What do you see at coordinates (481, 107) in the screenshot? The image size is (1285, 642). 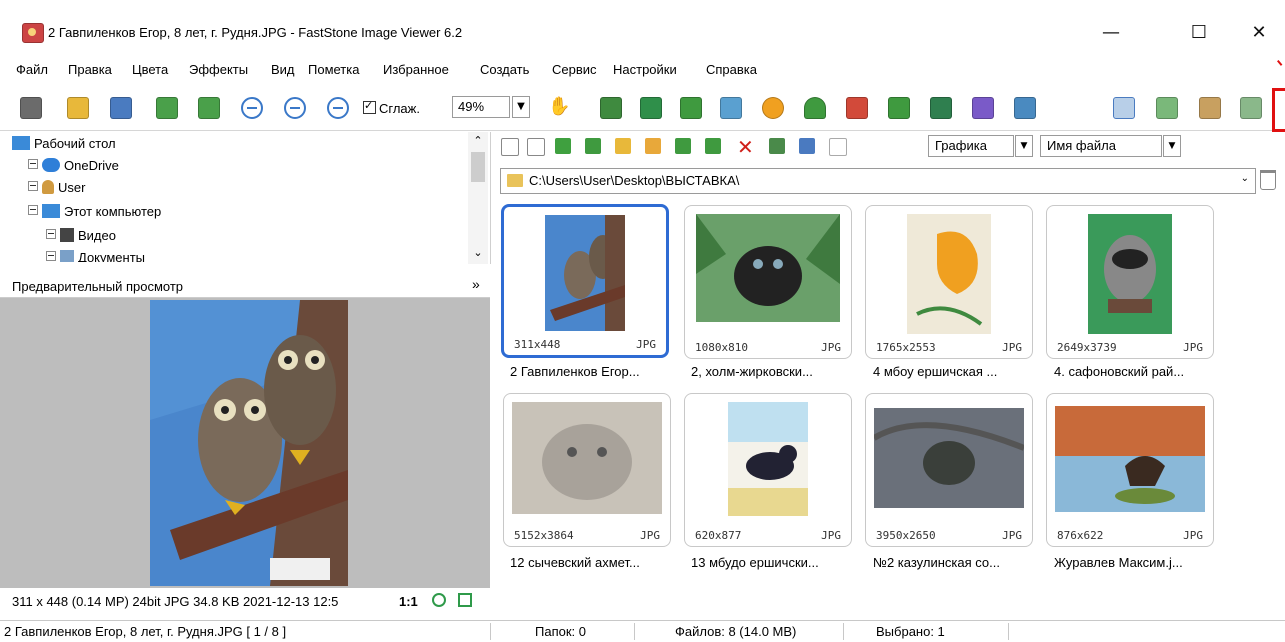 I see `zoom-combobox: 49%` at bounding box center [481, 107].